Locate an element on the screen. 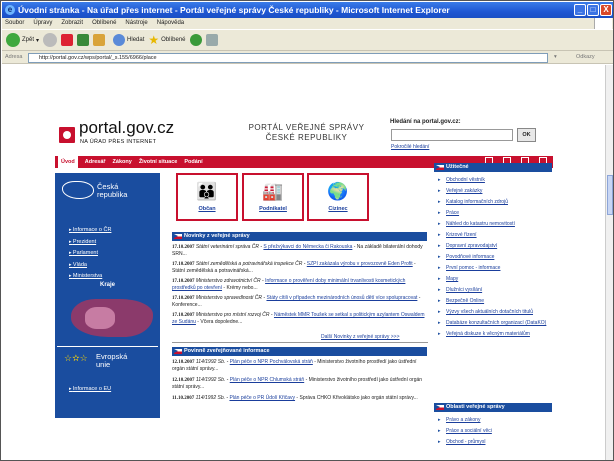  useful-link: Krizové řízení is located at coordinates (494, 235).